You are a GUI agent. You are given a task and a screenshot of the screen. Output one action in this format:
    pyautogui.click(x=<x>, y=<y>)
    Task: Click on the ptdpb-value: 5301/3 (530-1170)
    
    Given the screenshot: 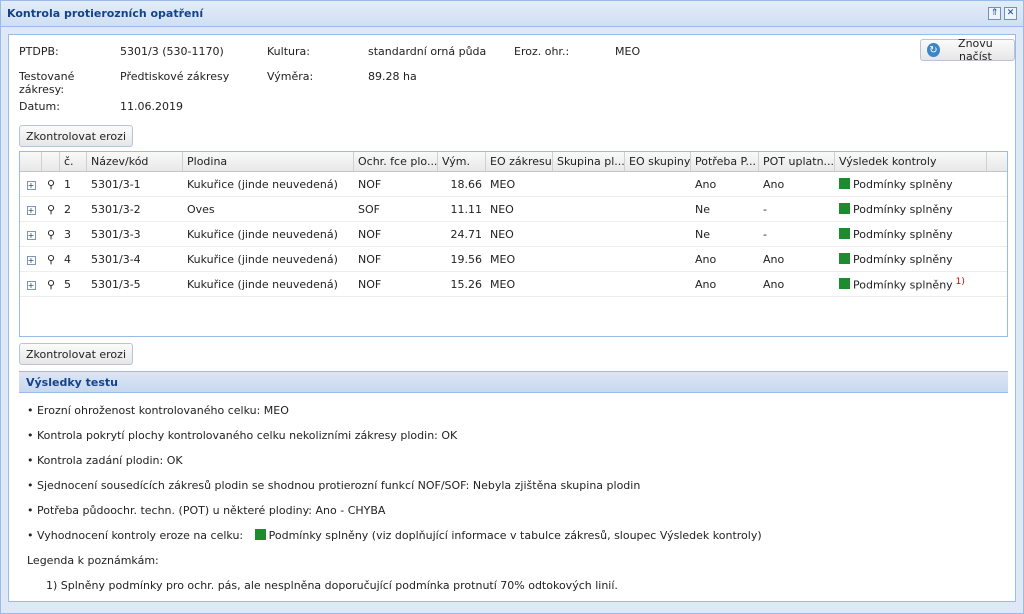 What is the action you would take?
    pyautogui.click(x=172, y=51)
    